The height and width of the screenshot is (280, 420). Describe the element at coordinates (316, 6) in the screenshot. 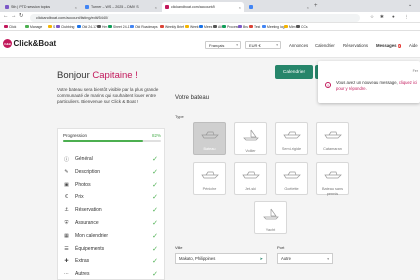

I see `new-tab-button: +` at that location.